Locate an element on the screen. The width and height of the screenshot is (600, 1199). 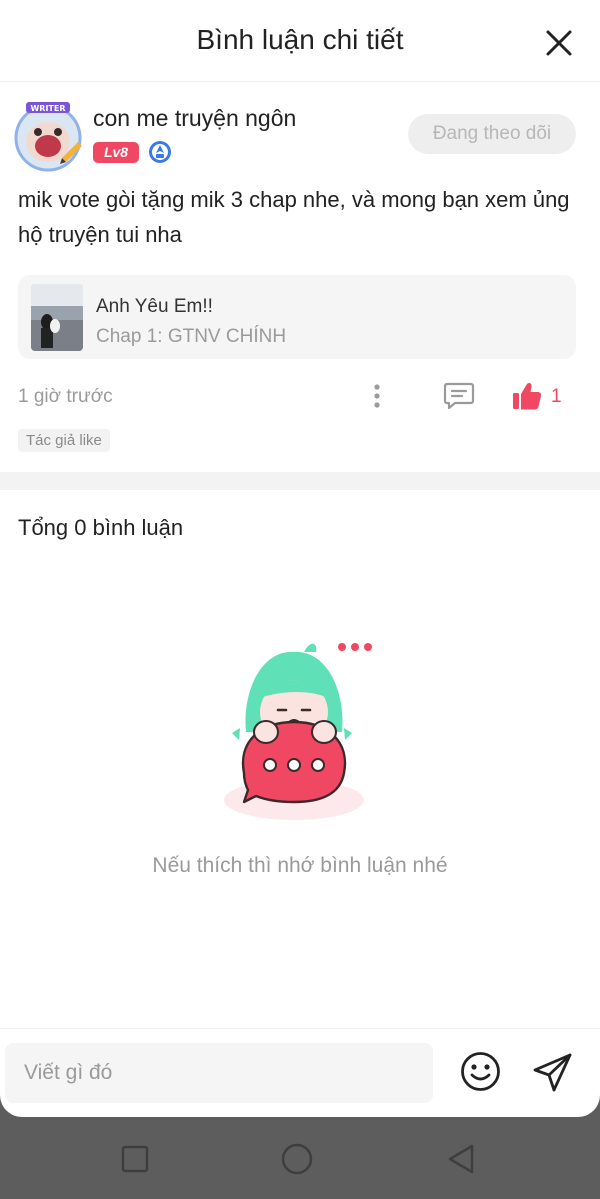
svg-text: WRITER is located at coordinates (47, 108).